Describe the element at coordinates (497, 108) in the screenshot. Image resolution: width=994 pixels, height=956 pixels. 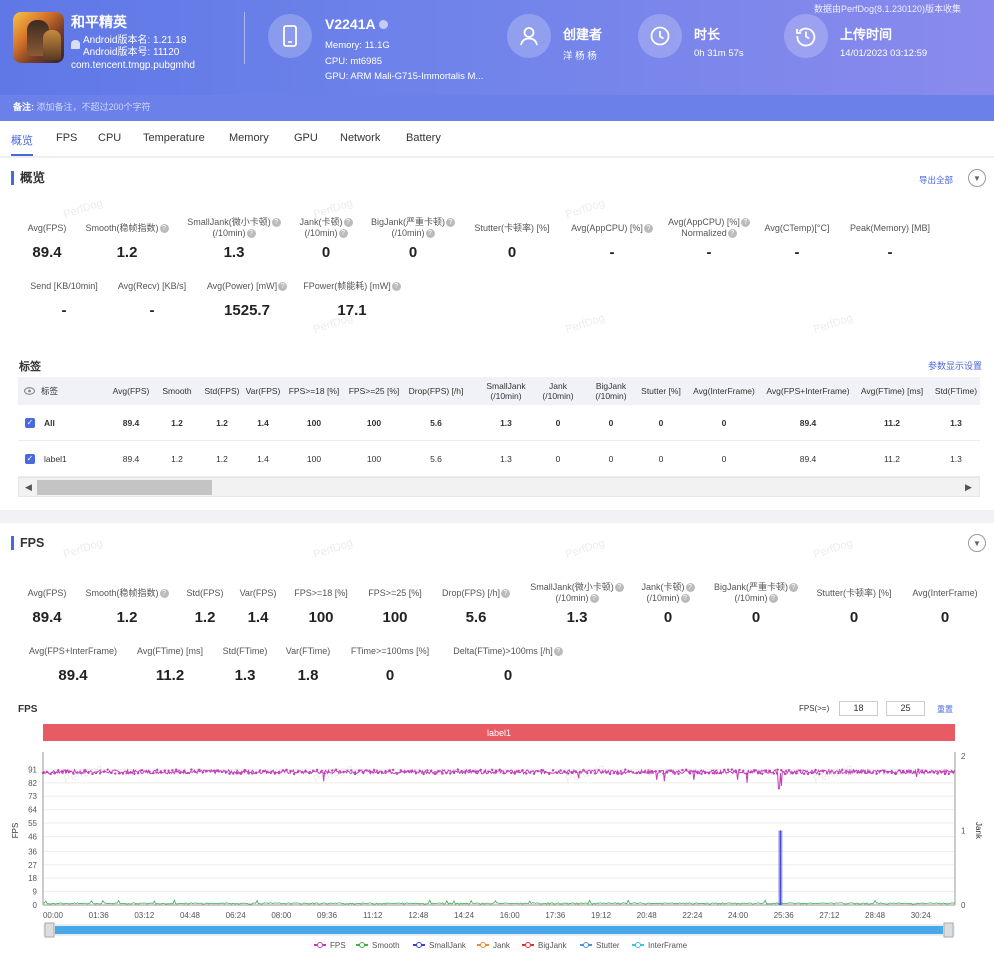
I see `remark-bar: 备注: 添加备注，不超过200个字符` at that location.